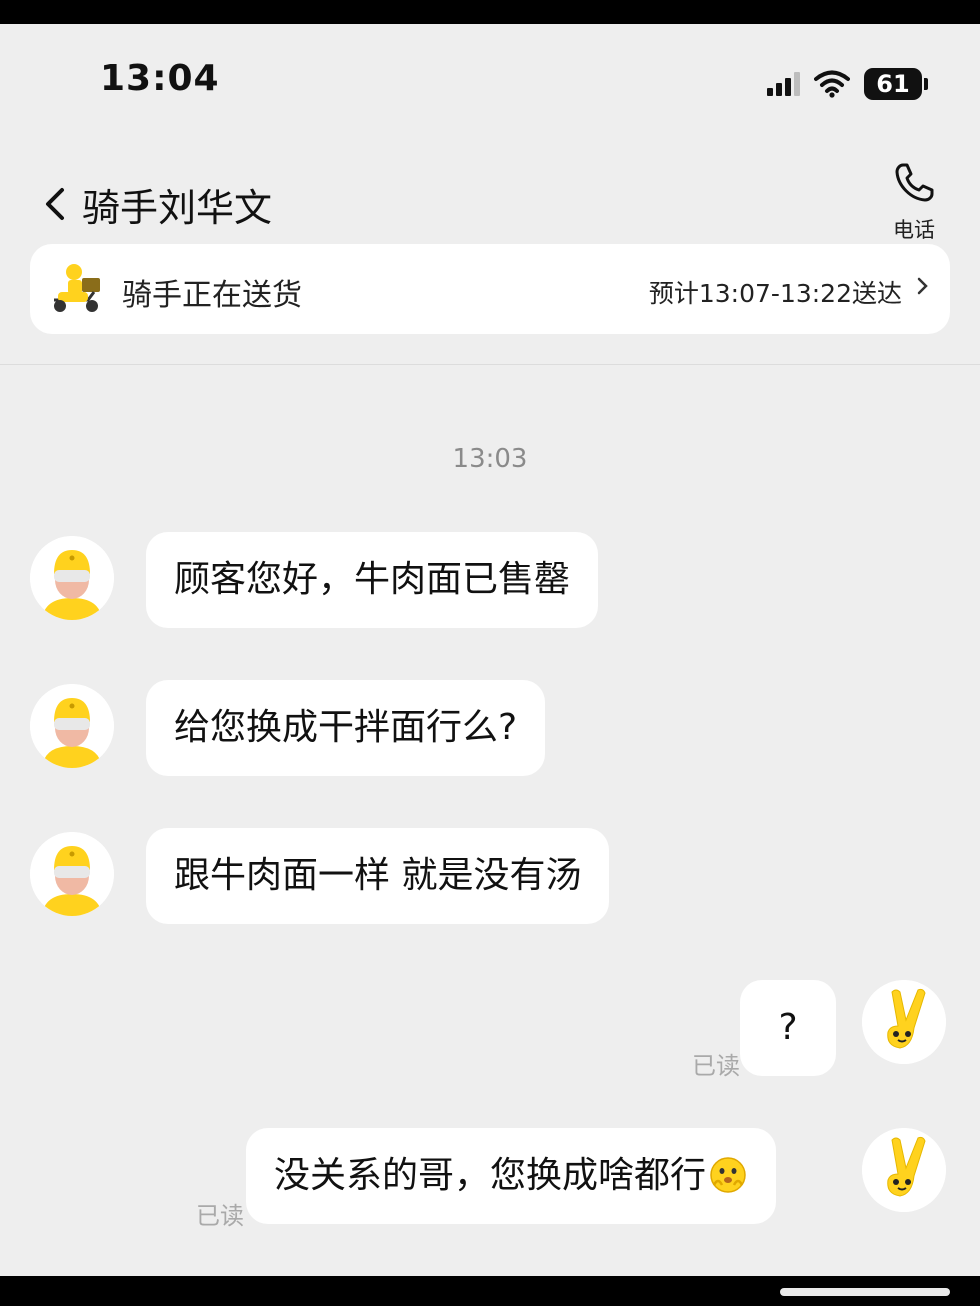 The height and width of the screenshot is (1306, 980). I want to click on delivery-status-text: 骑手正在送货, so click(212, 295).